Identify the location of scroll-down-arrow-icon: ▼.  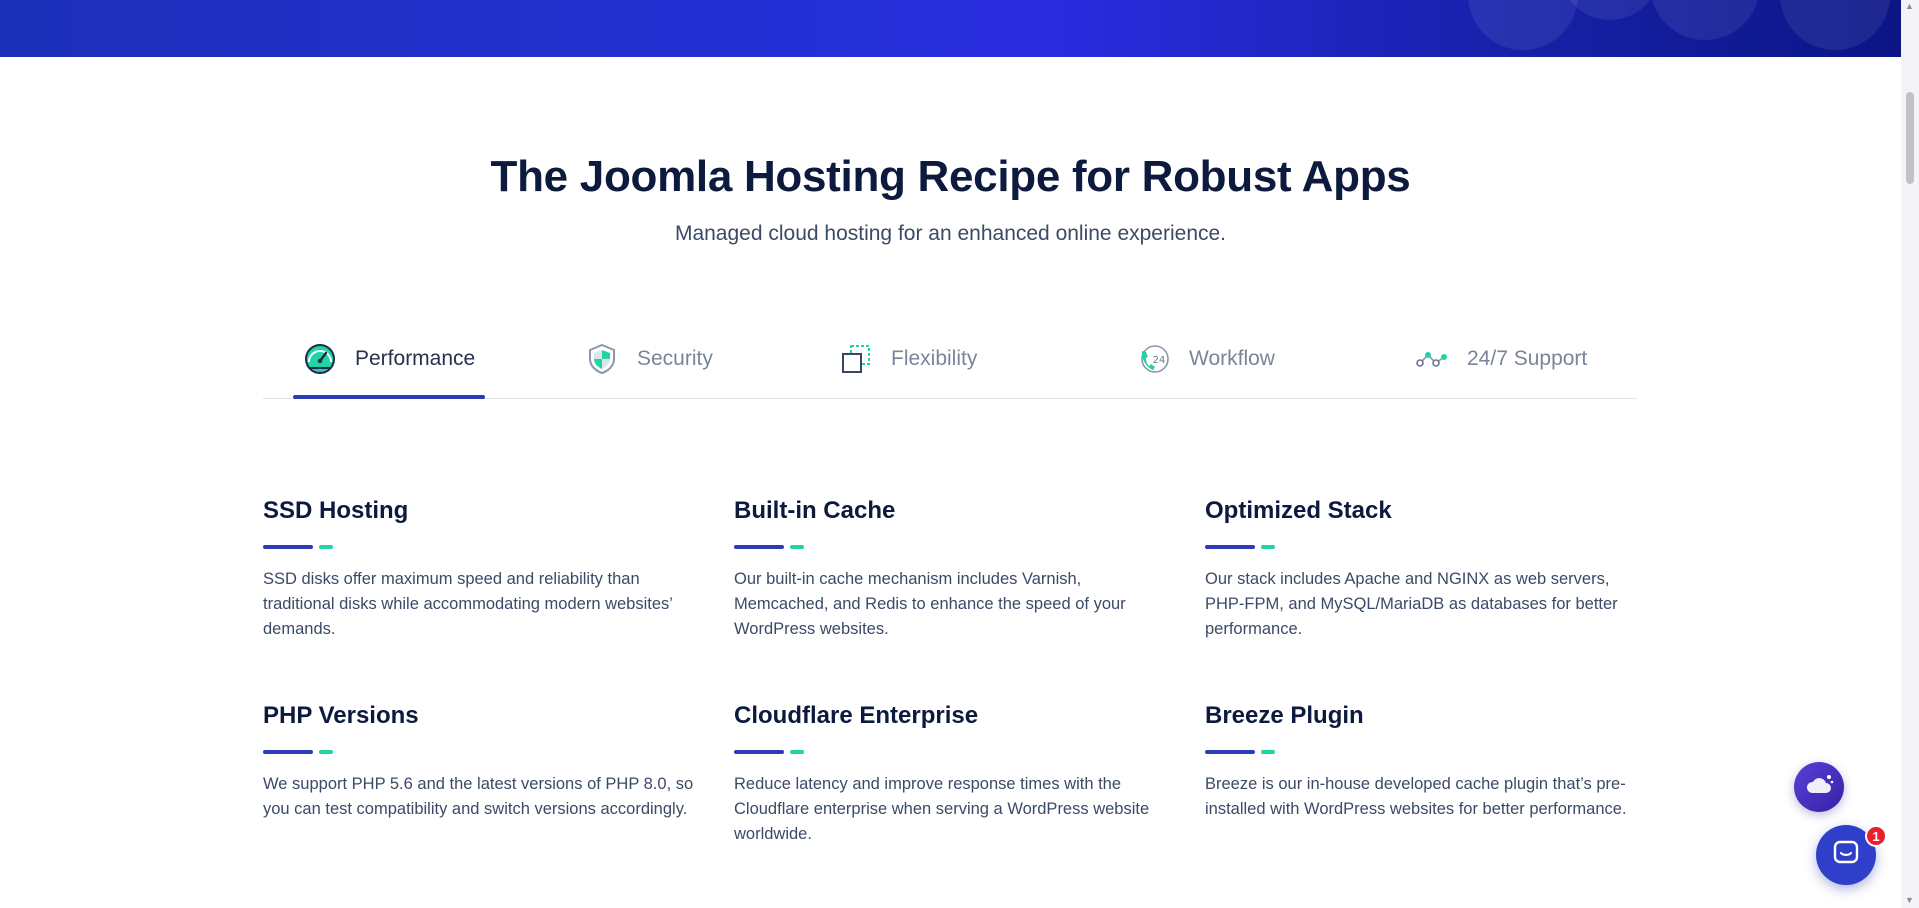
(1909, 900).